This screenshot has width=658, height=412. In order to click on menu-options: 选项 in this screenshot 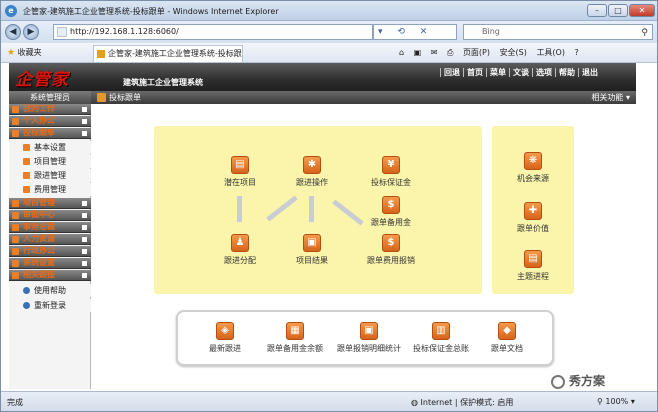, I will do `click(543, 72)`.